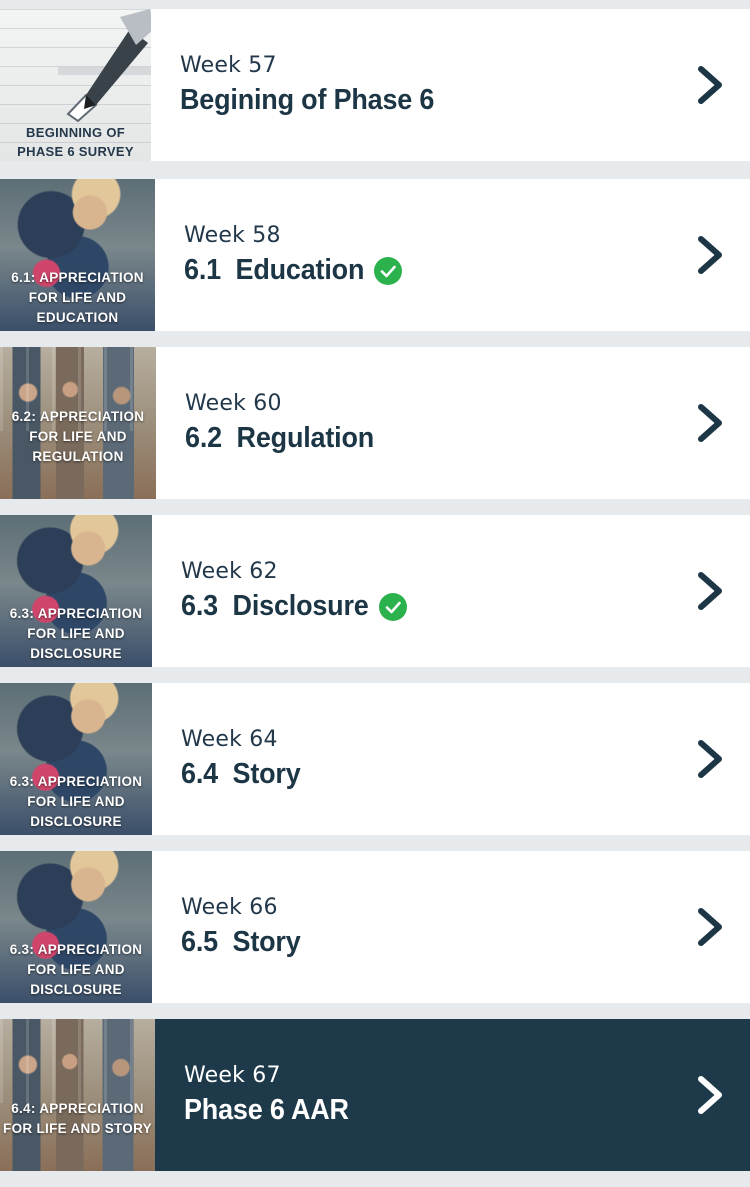 This screenshot has width=750, height=1187. What do you see at coordinates (77, 1118) in the screenshot?
I see `thumbnail-caption: 6.4: APPRECIATION FOR LIFE AND STORY` at bounding box center [77, 1118].